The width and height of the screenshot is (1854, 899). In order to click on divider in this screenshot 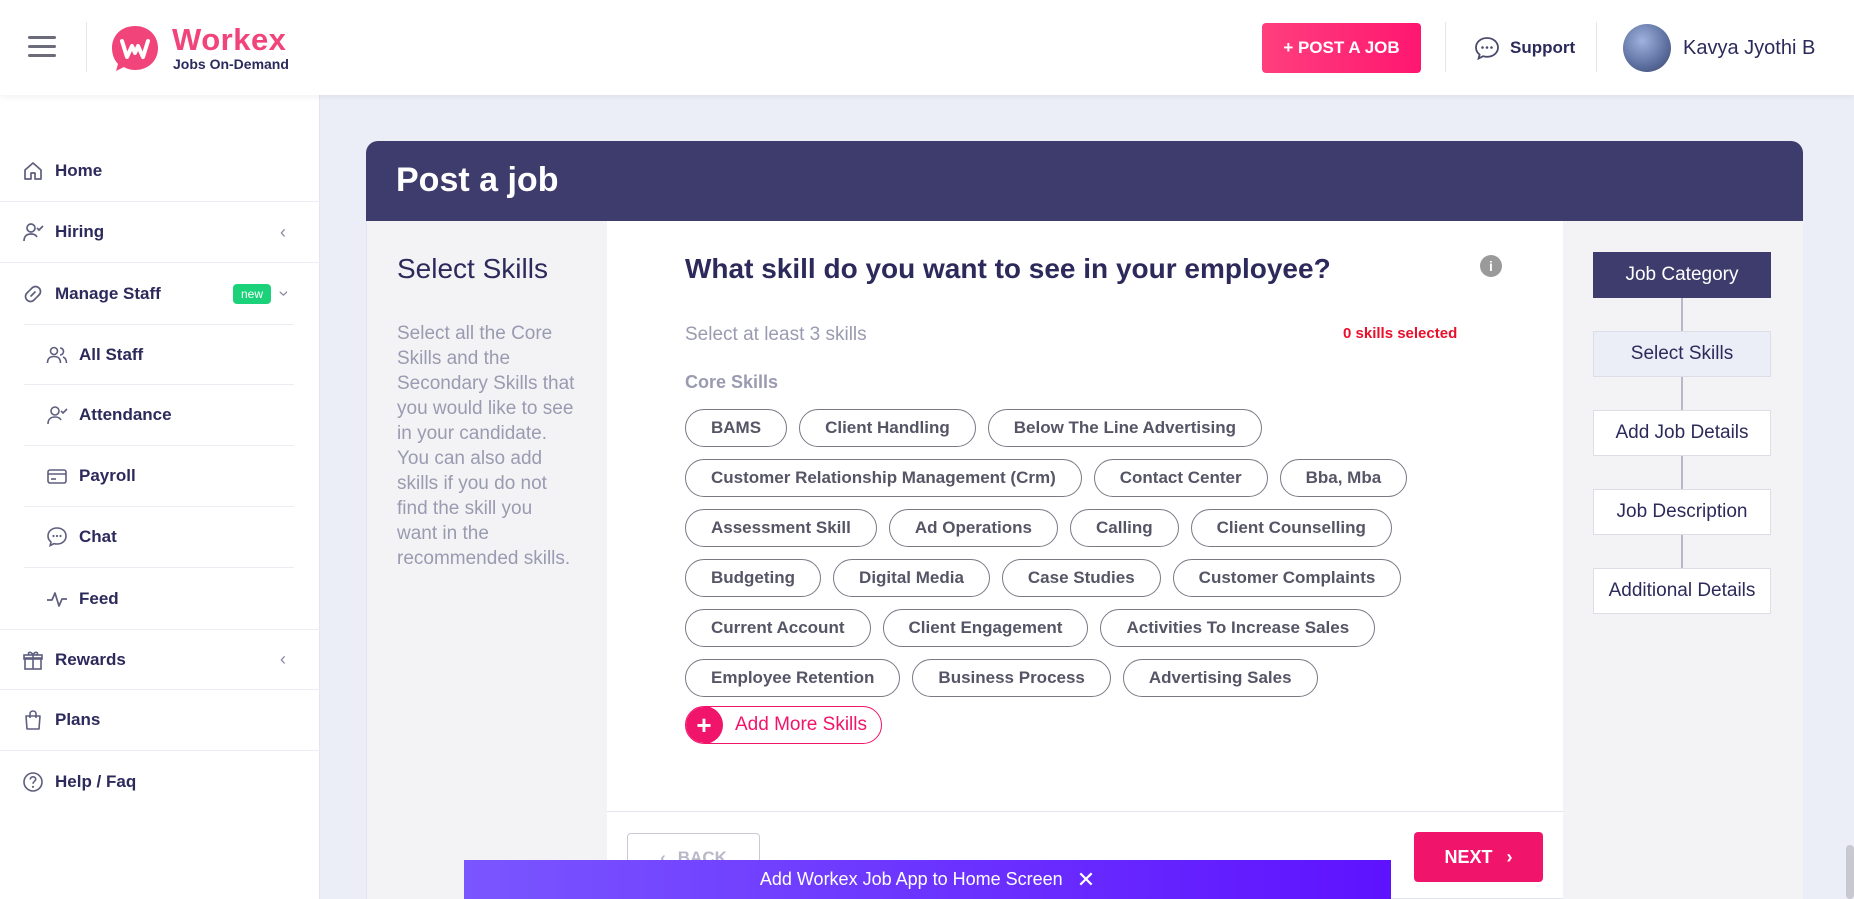, I will do `click(1085, 811)`.